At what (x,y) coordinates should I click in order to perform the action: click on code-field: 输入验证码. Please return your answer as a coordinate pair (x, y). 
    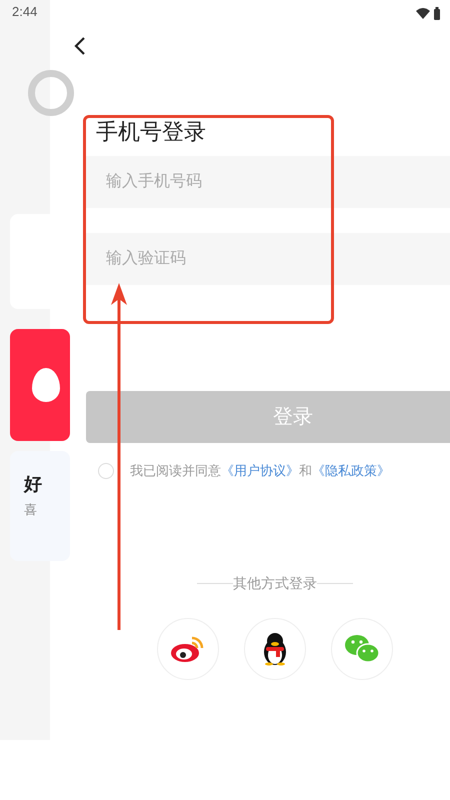
    Looking at the image, I should click on (268, 259).